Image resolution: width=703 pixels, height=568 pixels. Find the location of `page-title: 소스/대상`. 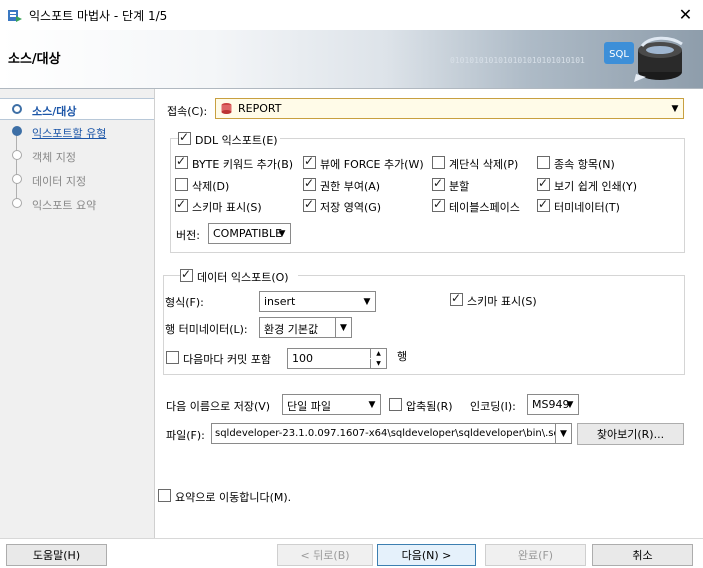

page-title: 소스/대상 is located at coordinates (34, 59).